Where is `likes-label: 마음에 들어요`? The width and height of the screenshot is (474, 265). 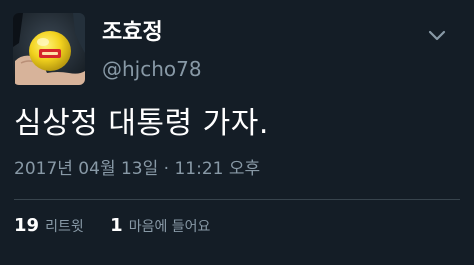 likes-label: 마음에 들어요 is located at coordinates (169, 227).